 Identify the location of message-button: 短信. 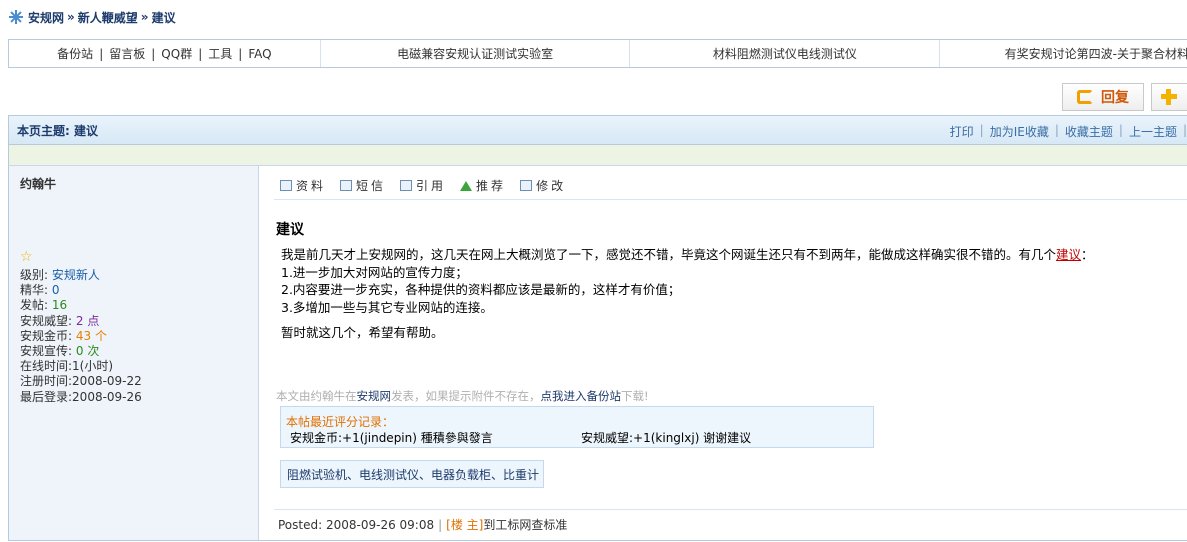
(363, 185).